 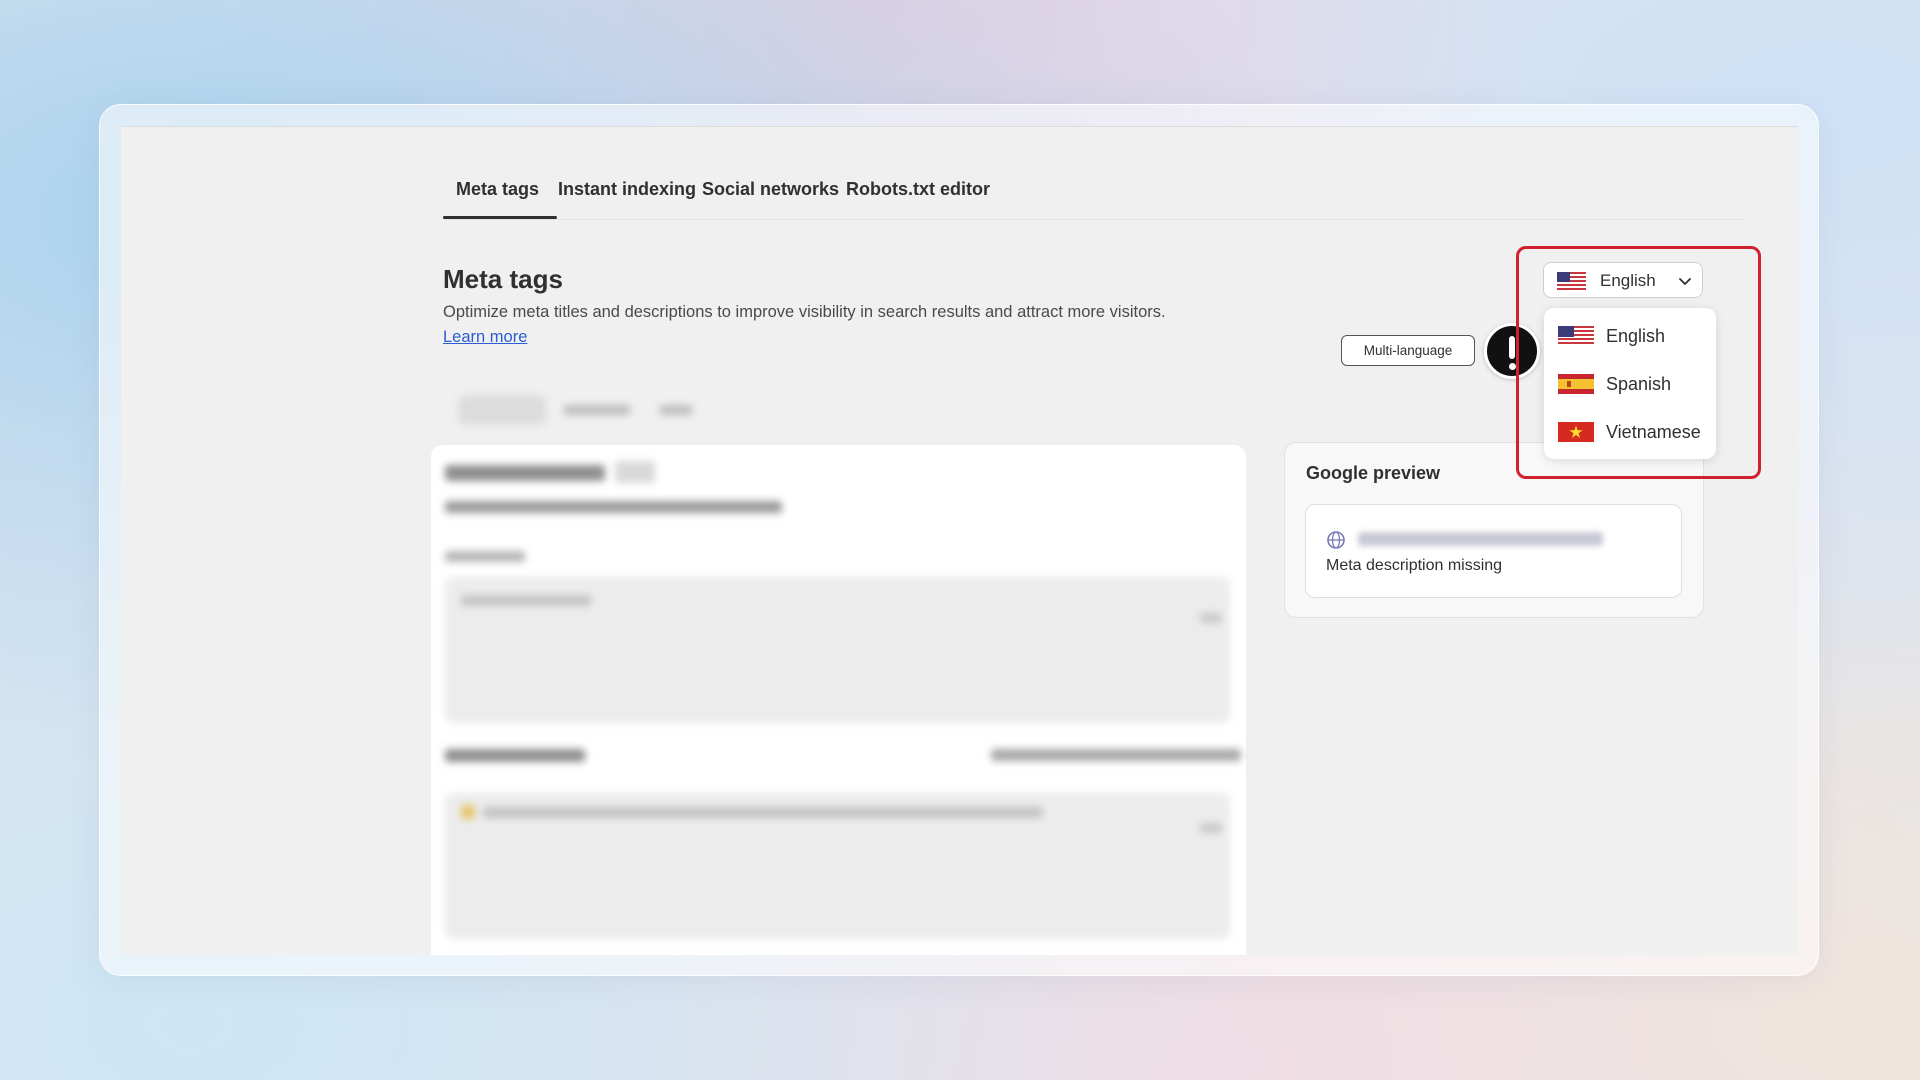 I want to click on language-option-vietnamese: Vietnamese, so click(x=1630, y=432).